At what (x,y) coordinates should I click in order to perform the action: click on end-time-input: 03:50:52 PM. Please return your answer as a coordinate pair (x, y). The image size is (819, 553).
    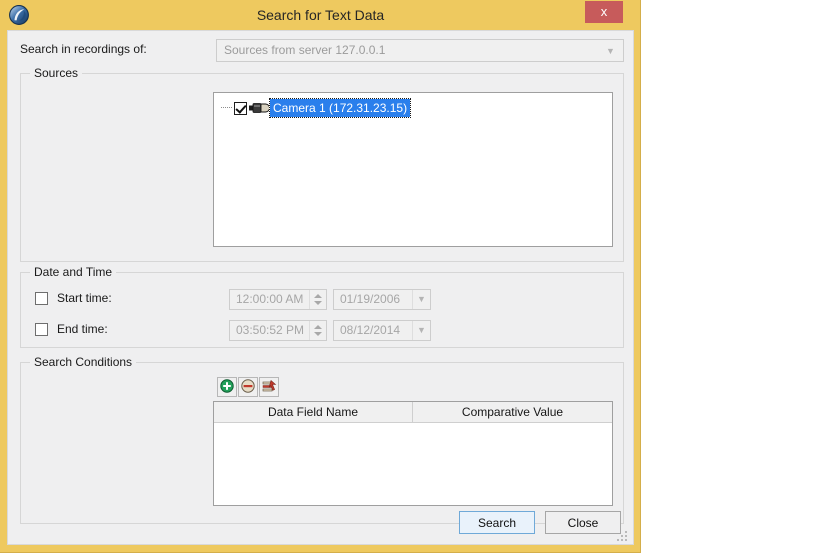
    Looking at the image, I should click on (278, 330).